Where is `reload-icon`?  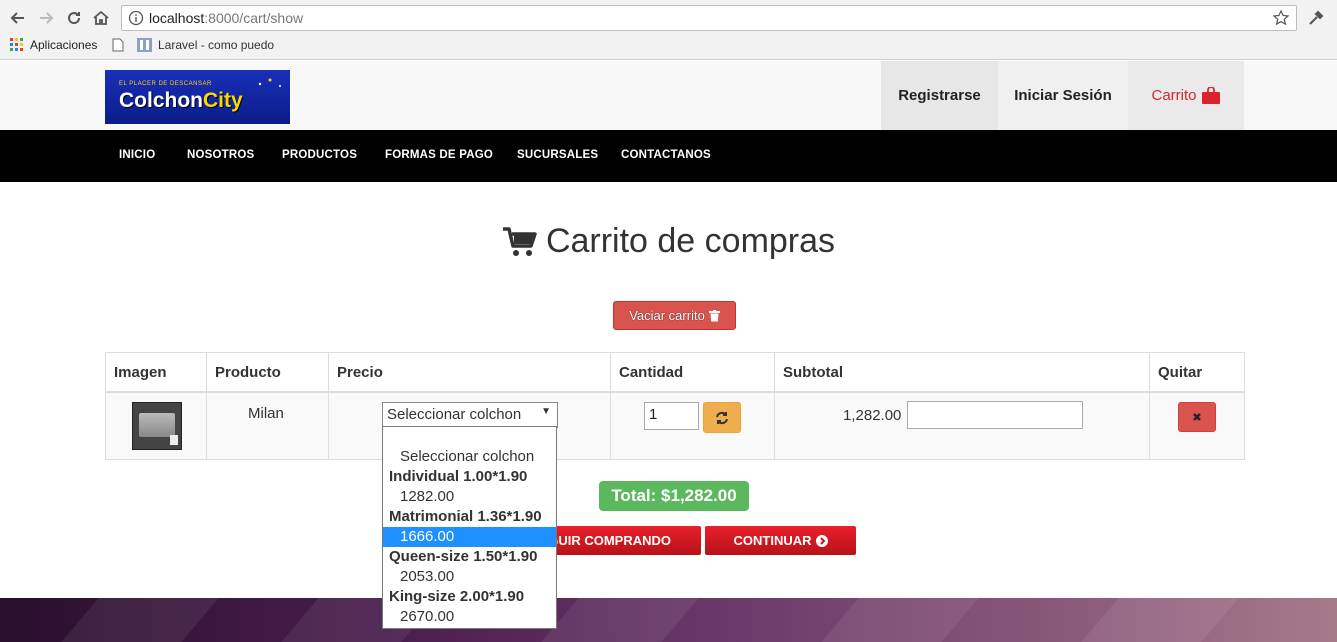 reload-icon is located at coordinates (74, 18).